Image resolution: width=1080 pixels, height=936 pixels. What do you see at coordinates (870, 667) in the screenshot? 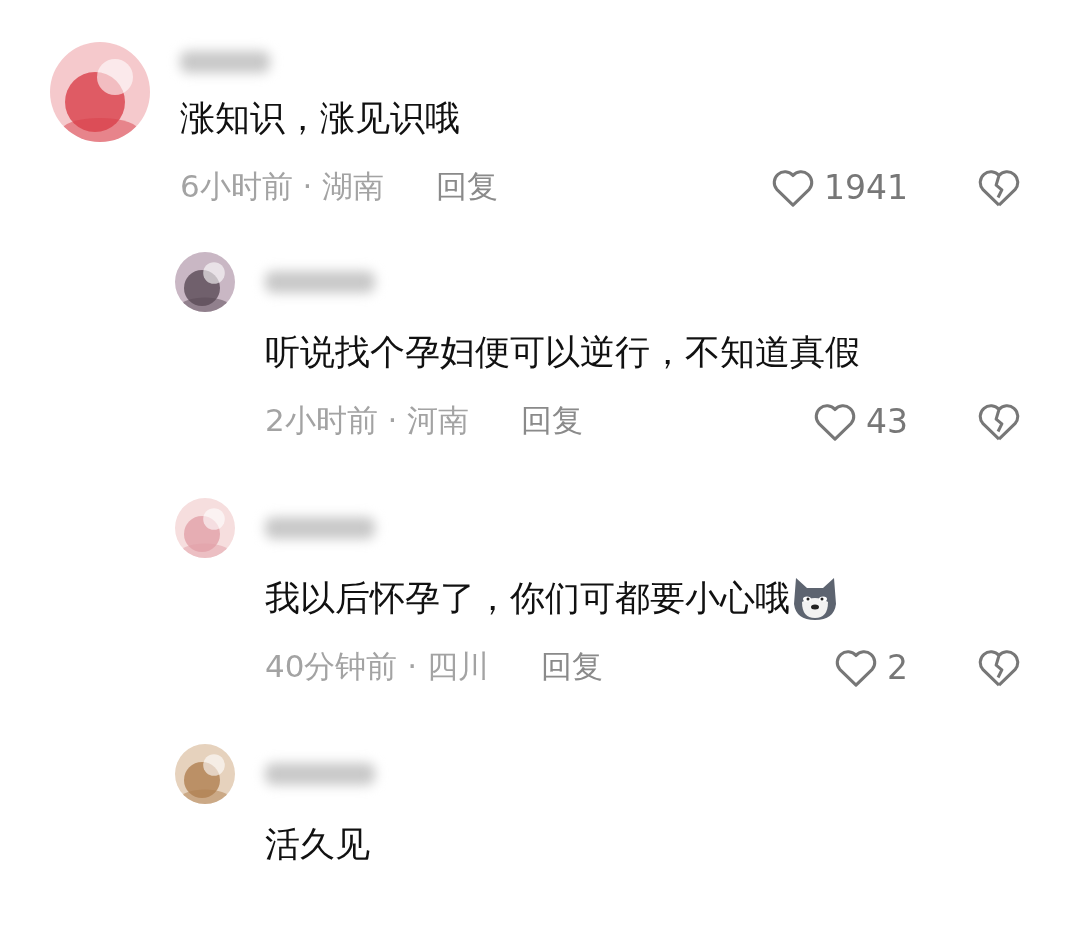
I see `like-button: 2` at bounding box center [870, 667].